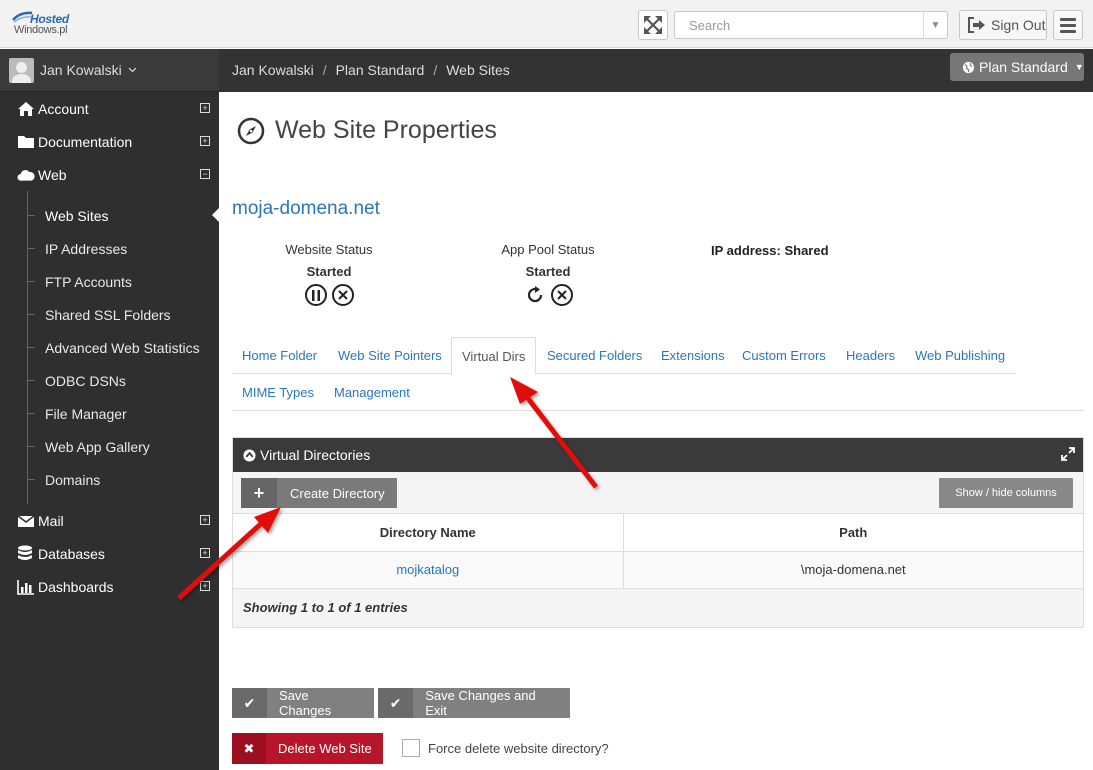 The height and width of the screenshot is (770, 1093). Describe the element at coordinates (935, 25) in the screenshot. I see `search-dropdown-chevron-icon: ▼` at that location.